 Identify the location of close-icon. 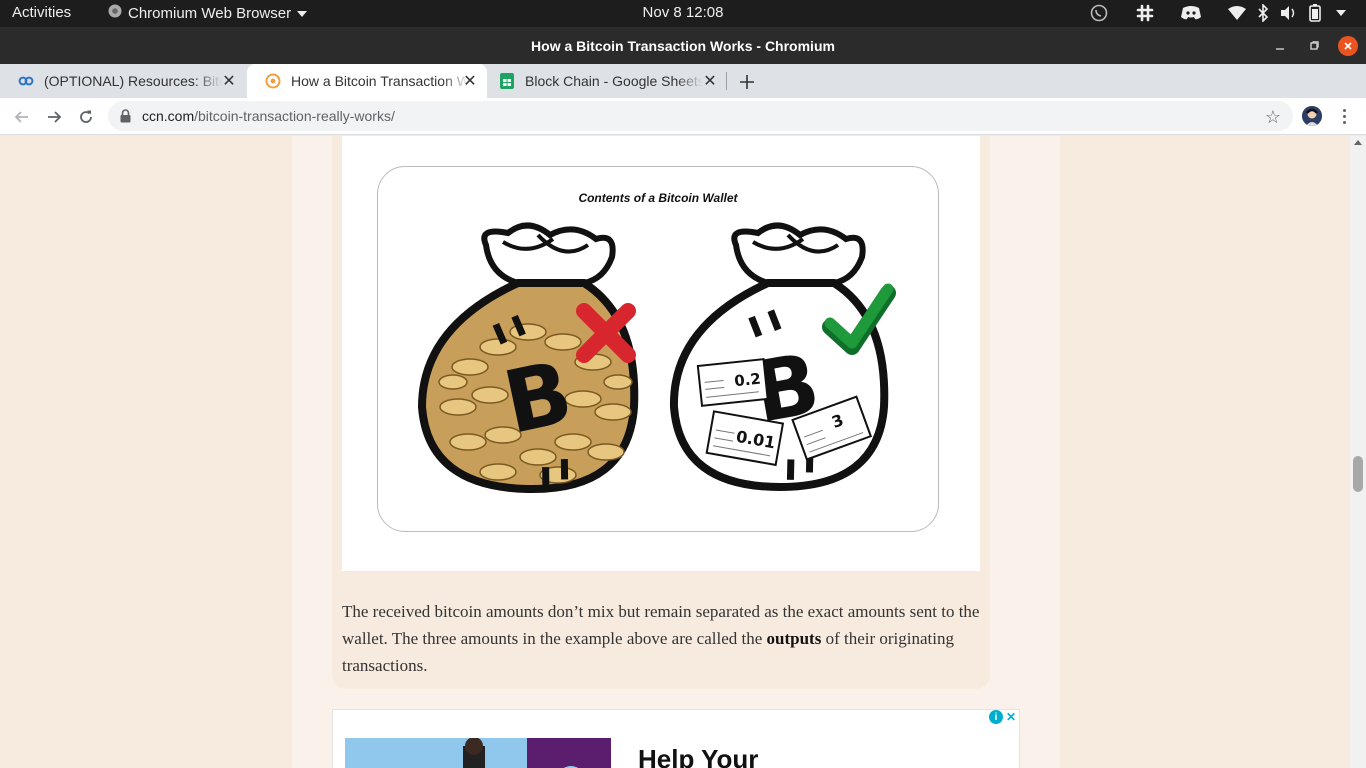
(1348, 46).